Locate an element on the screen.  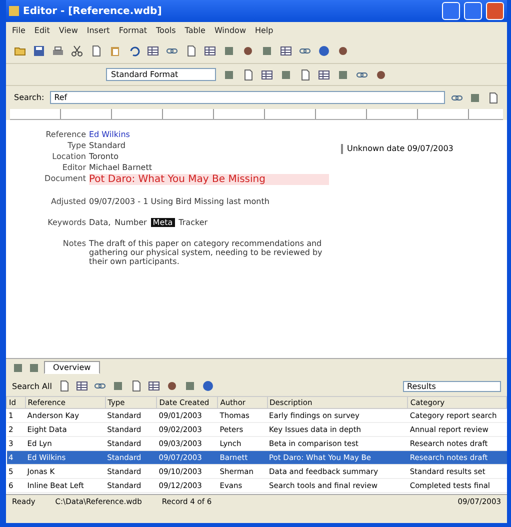
menu-item: Edit is located at coordinates (42, 30).